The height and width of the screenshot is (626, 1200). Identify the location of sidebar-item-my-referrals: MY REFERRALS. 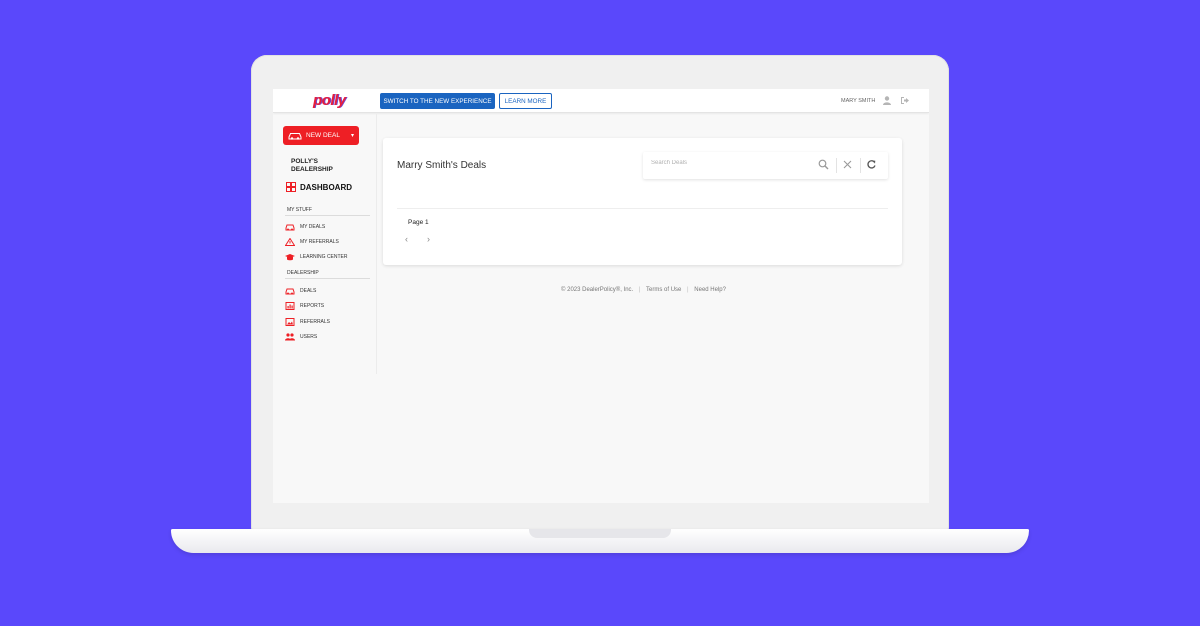
(312, 242).